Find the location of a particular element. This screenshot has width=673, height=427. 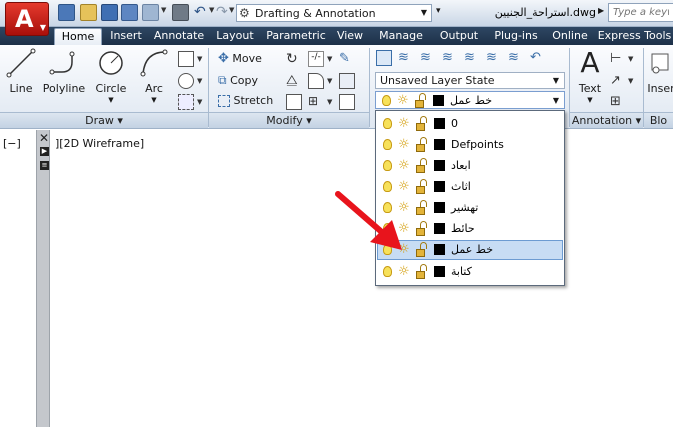

tool-palette-strip is located at coordinates (43, 278).